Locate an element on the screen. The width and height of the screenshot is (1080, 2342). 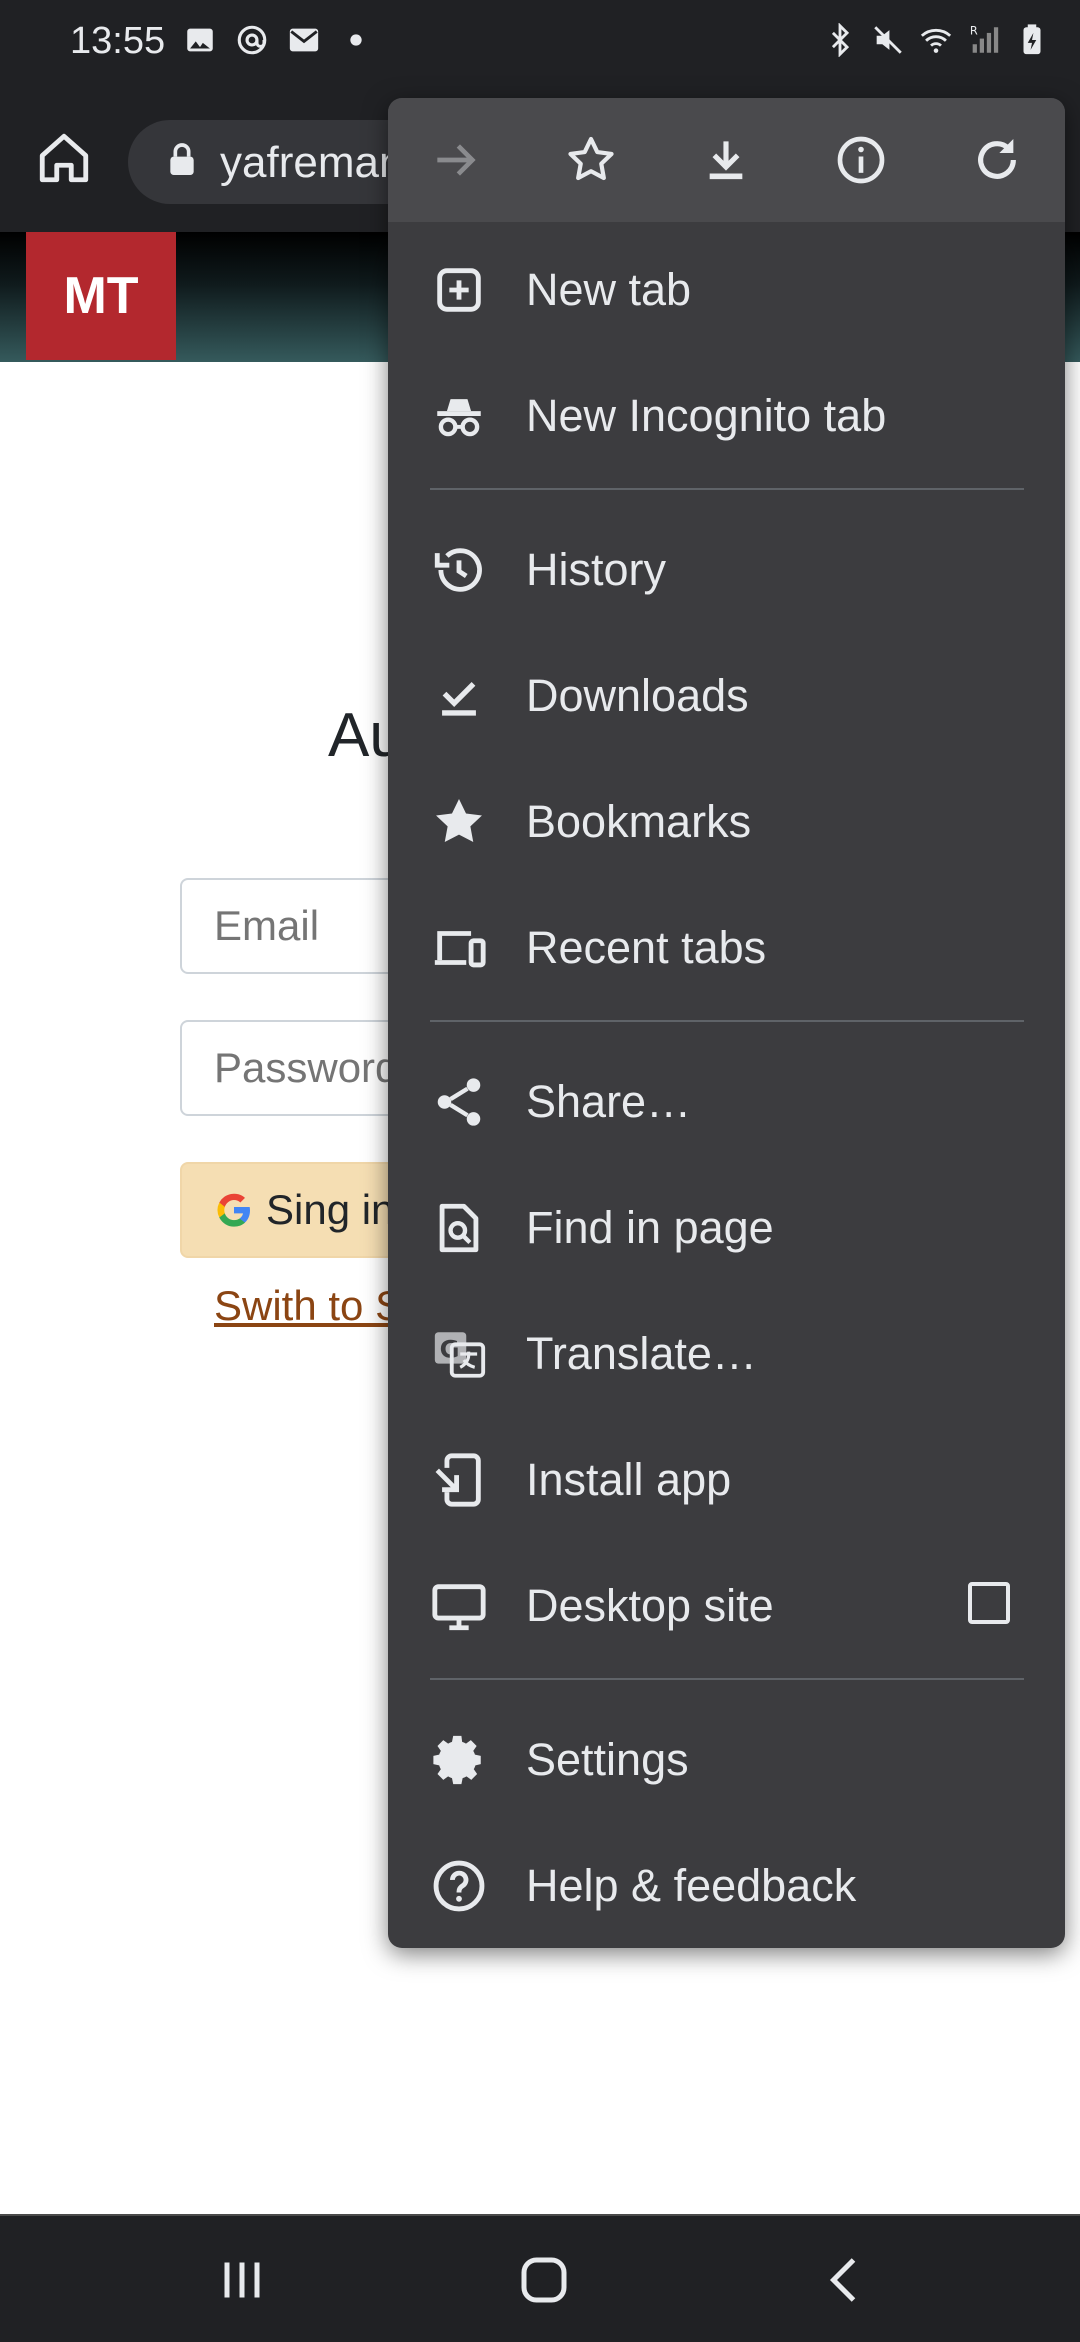
translate-icon: G is located at coordinates (459, 1354).